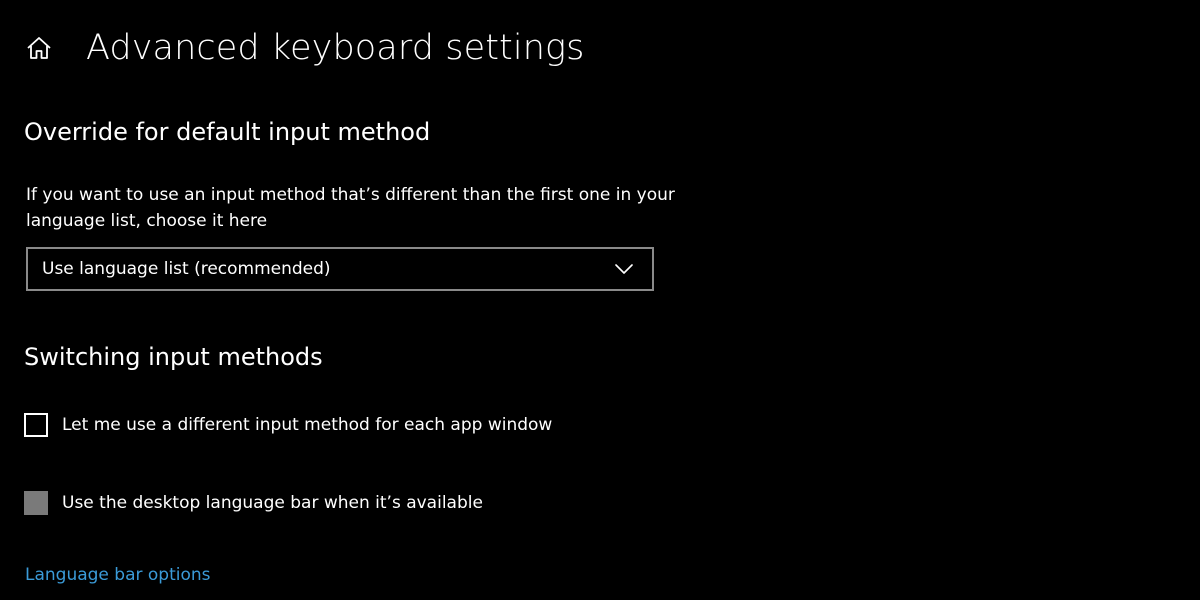 The width and height of the screenshot is (1200, 600). What do you see at coordinates (624, 269) in the screenshot?
I see `chevron-down-icon` at bounding box center [624, 269].